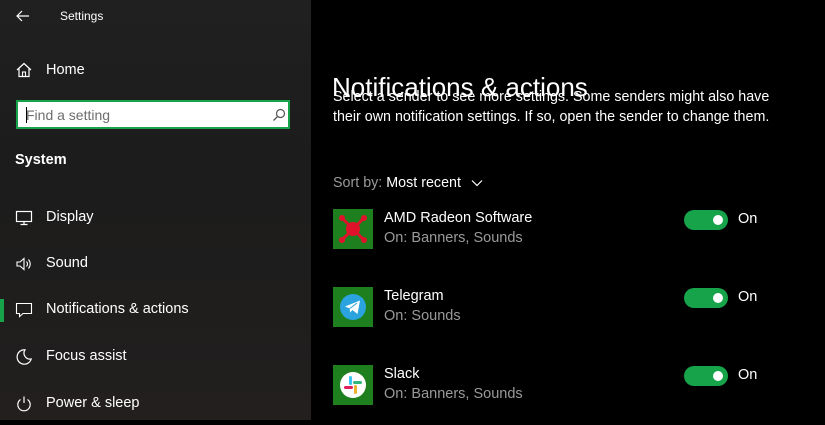 The image size is (825, 425). Describe the element at coordinates (155, 404) in the screenshot. I see `sidebar-item-power-sleep: Power & sleep` at that location.